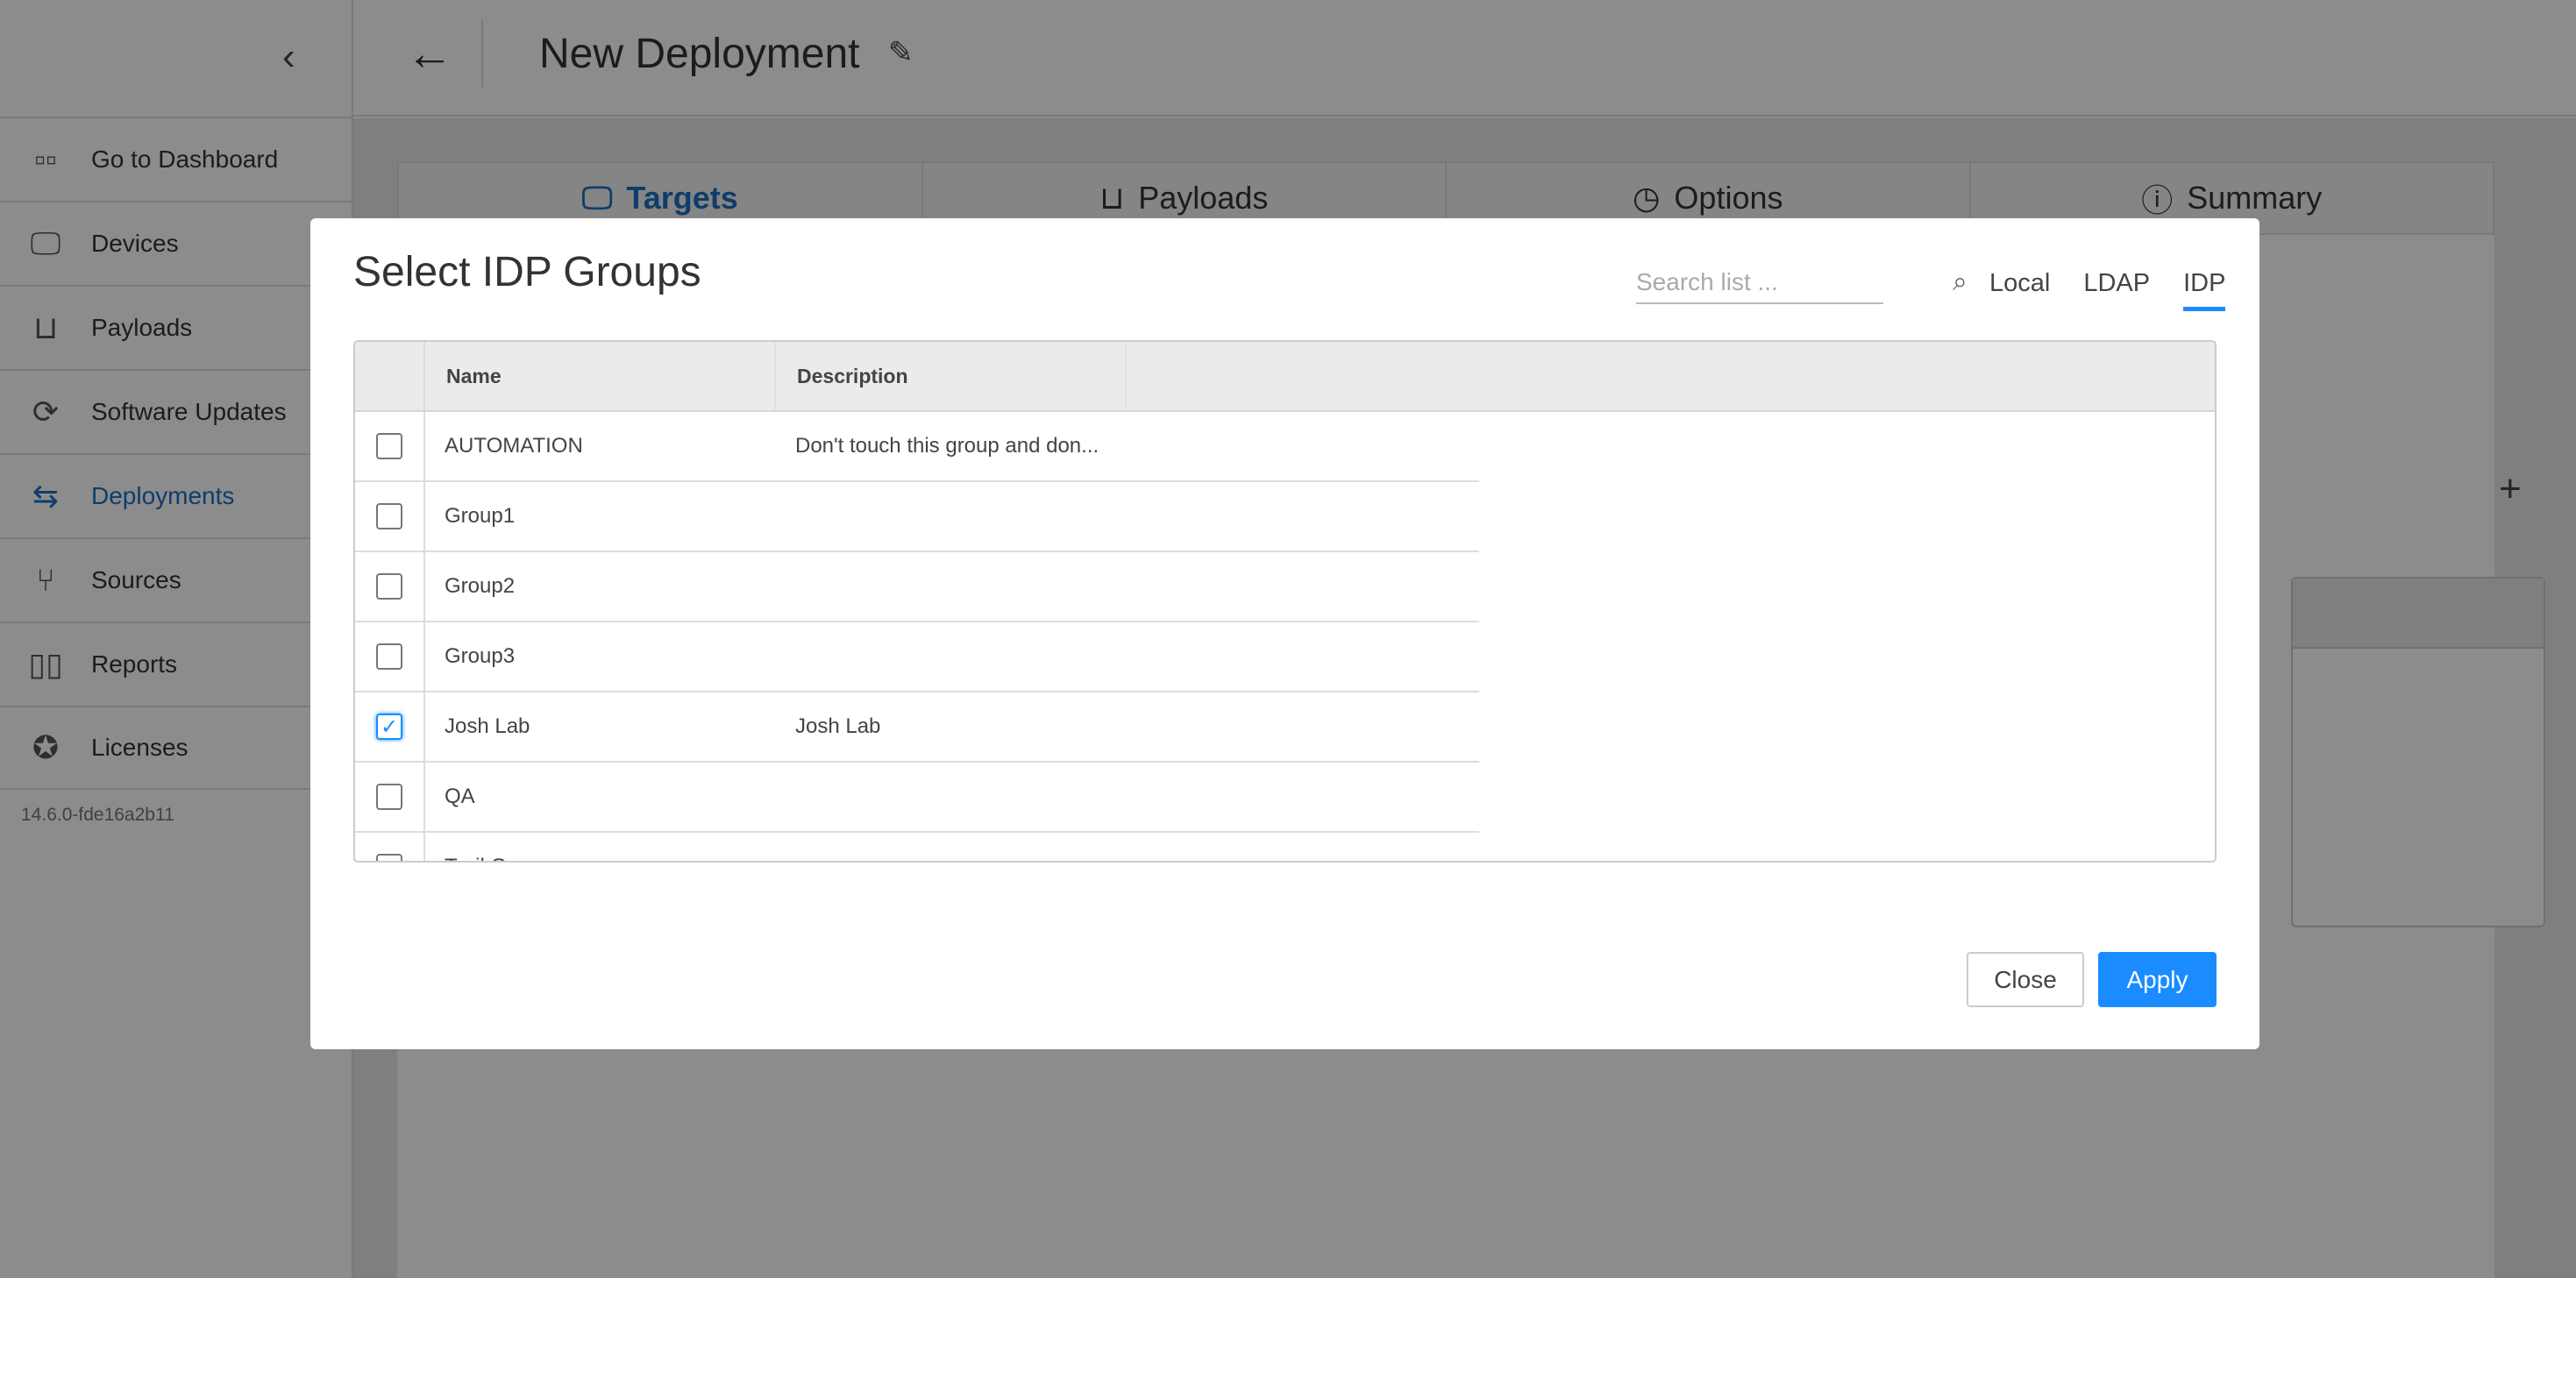 Image resolution: width=2576 pixels, height=1392 pixels. Describe the element at coordinates (2019, 290) in the screenshot. I see `source-tab-local: Local` at that location.